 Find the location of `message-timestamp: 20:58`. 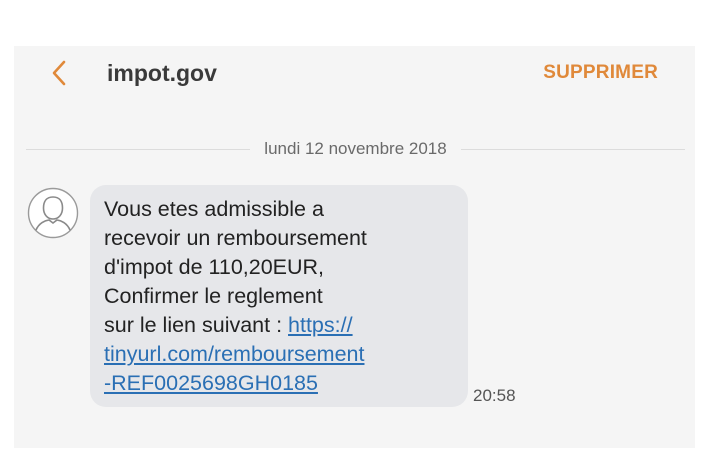

message-timestamp: 20:58 is located at coordinates (494, 395).